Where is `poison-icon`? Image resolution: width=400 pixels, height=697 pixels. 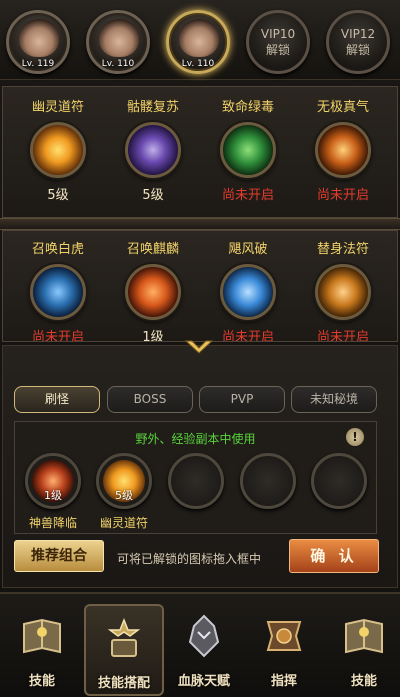 poison-icon is located at coordinates (248, 150).